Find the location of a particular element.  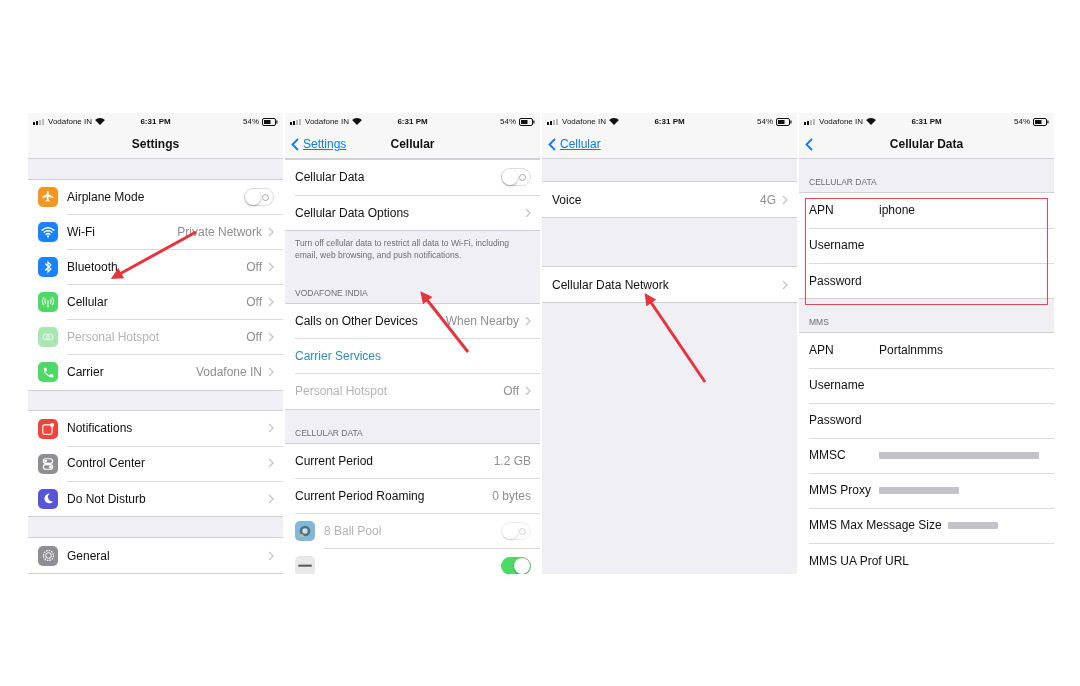

screen-title: Settings is located at coordinates (155, 144).